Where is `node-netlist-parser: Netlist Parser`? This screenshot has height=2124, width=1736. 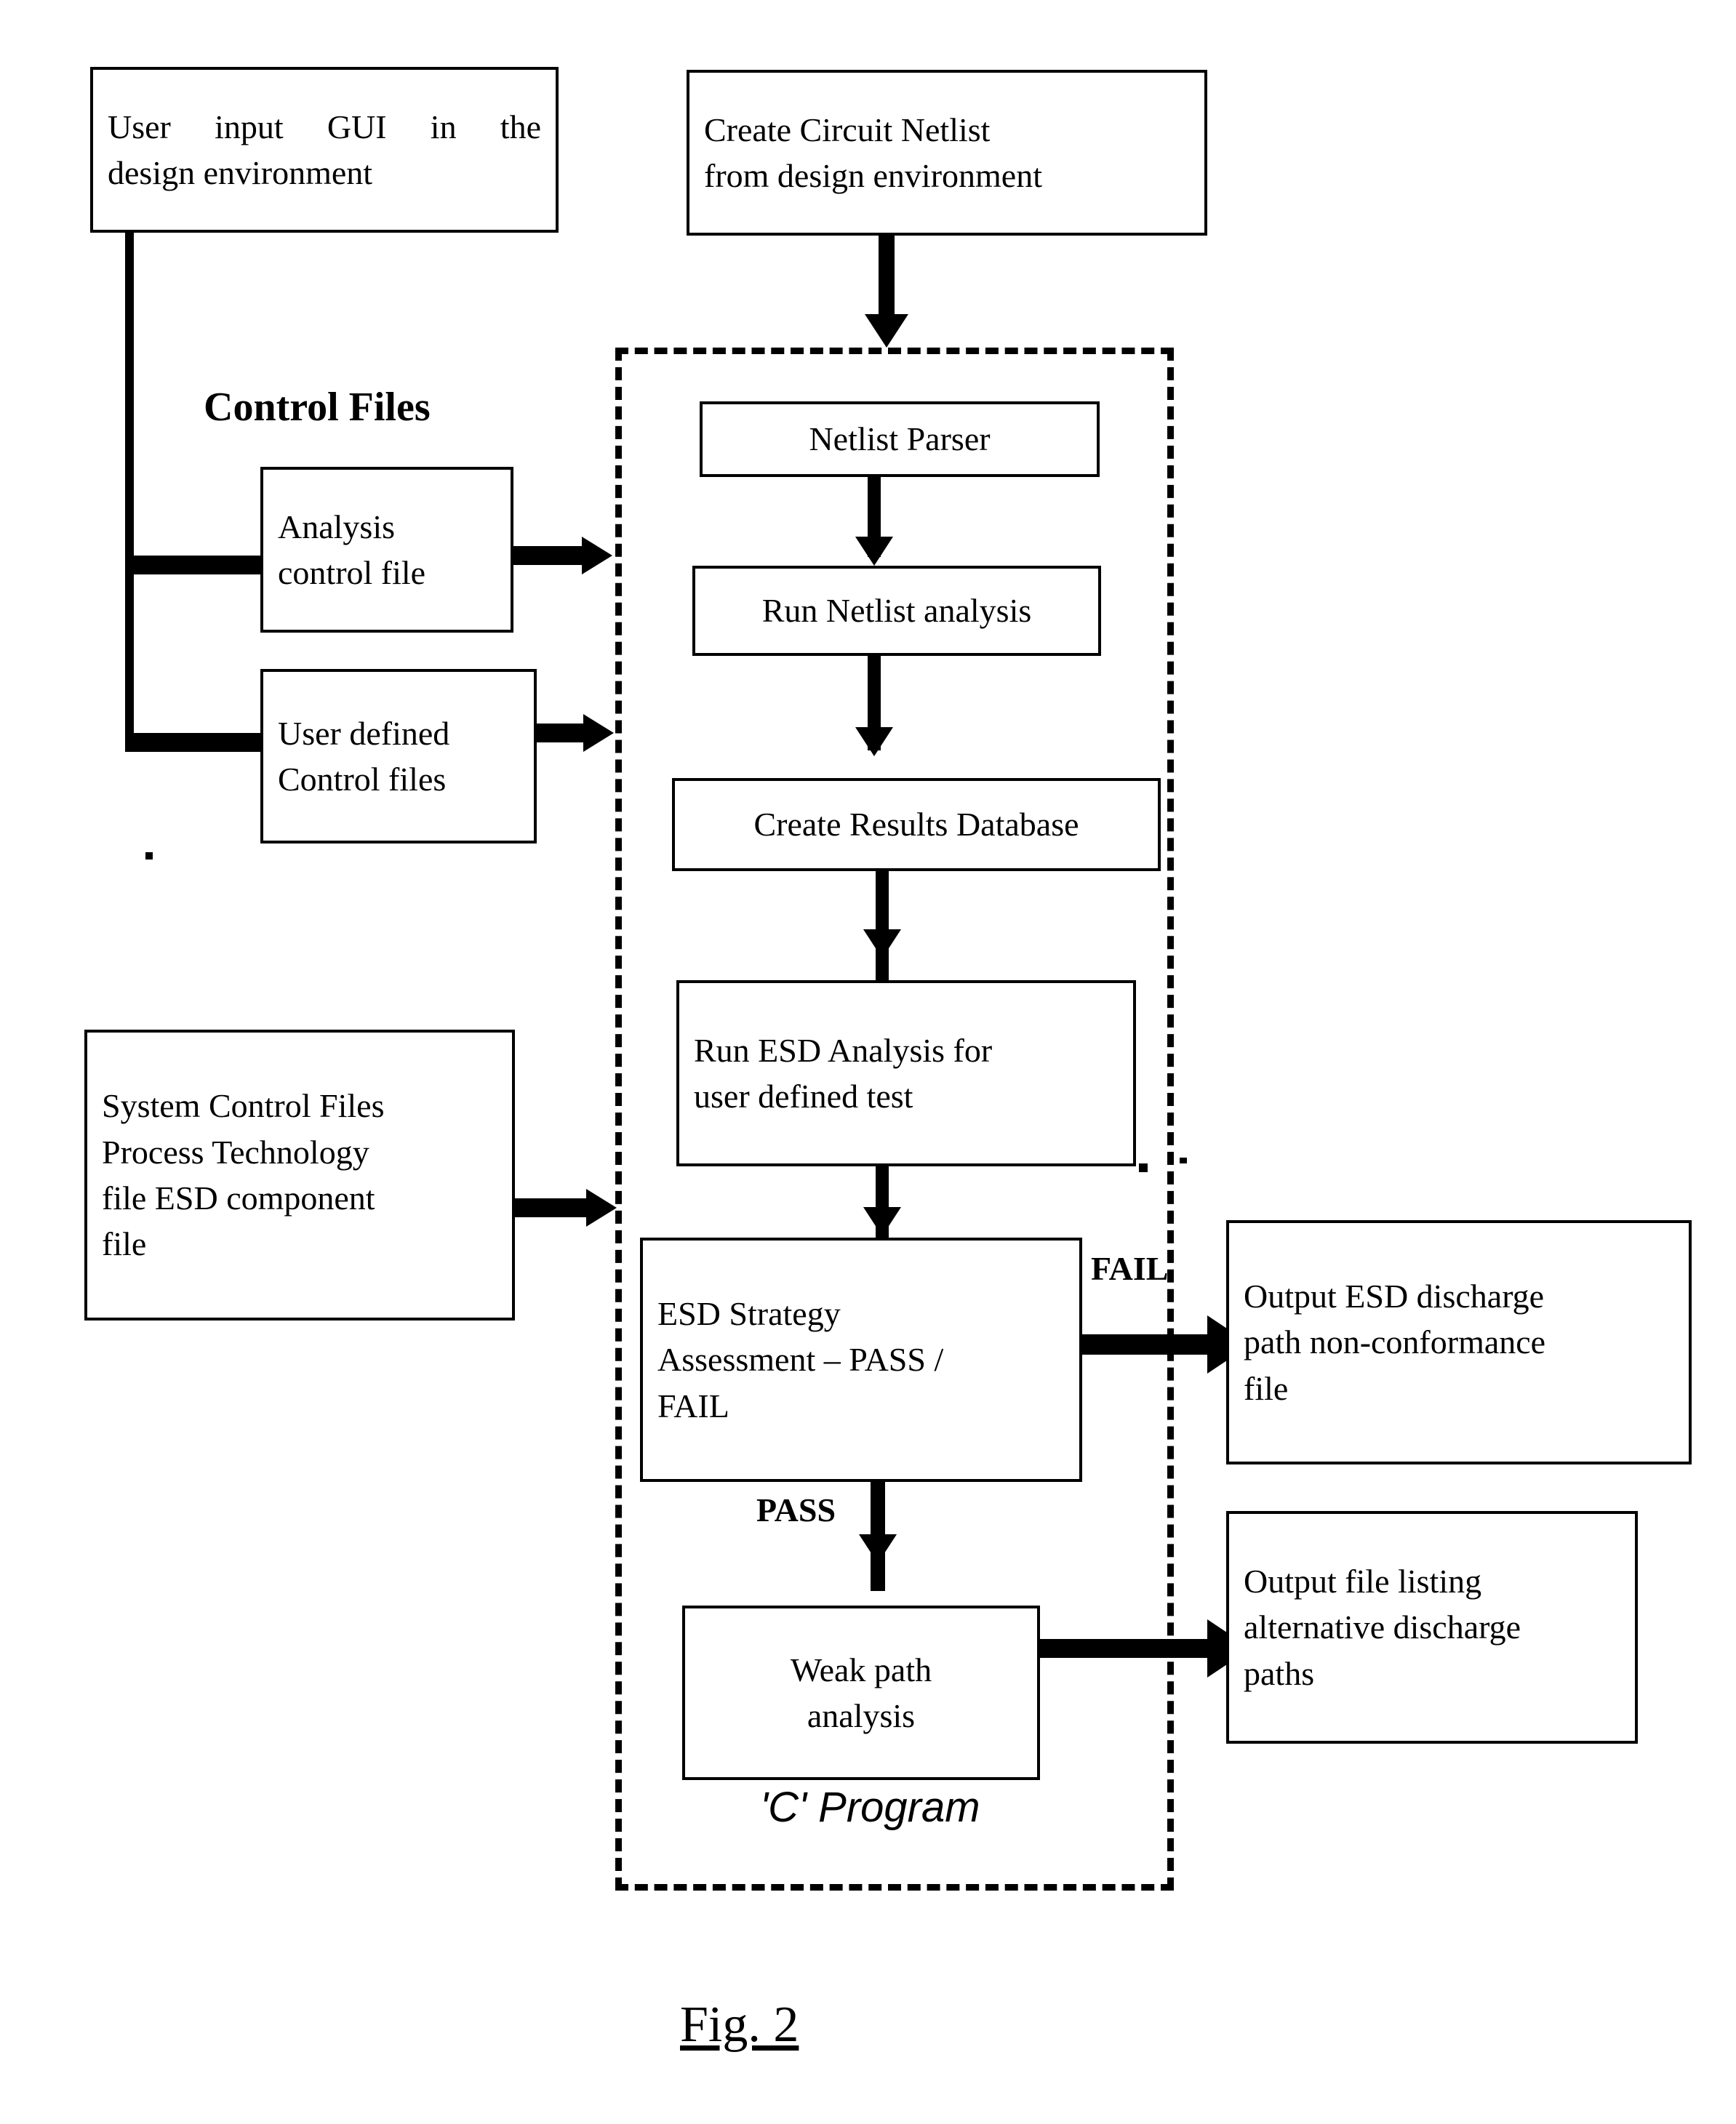
node-netlist-parser: Netlist Parser is located at coordinates (900, 439).